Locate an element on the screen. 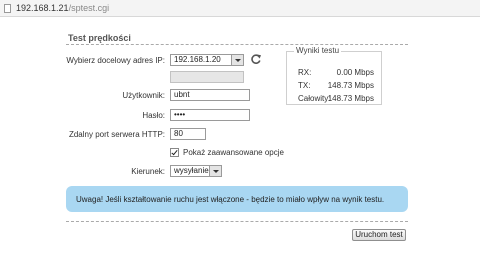 Image resolution: width=480 pixels, height=265 pixels. refresh-icon is located at coordinates (256, 59).